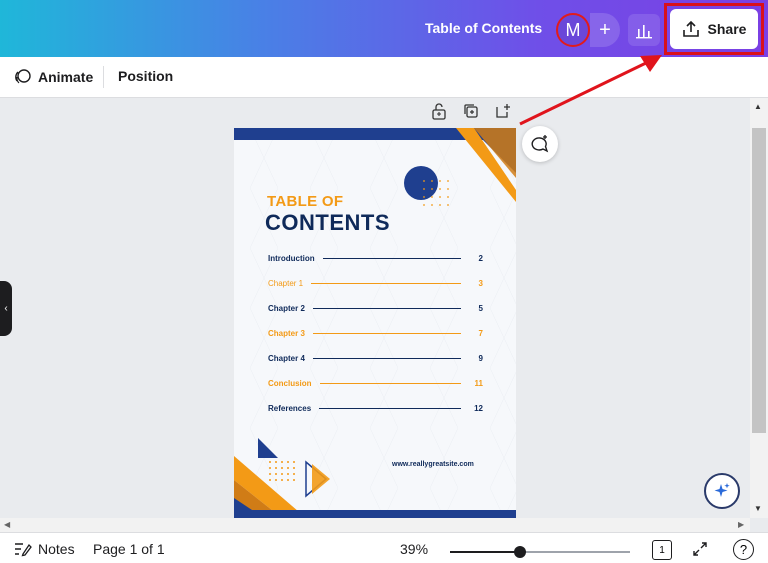 The image size is (768, 563). I want to click on zoom-level-text: 39%, so click(414, 549).